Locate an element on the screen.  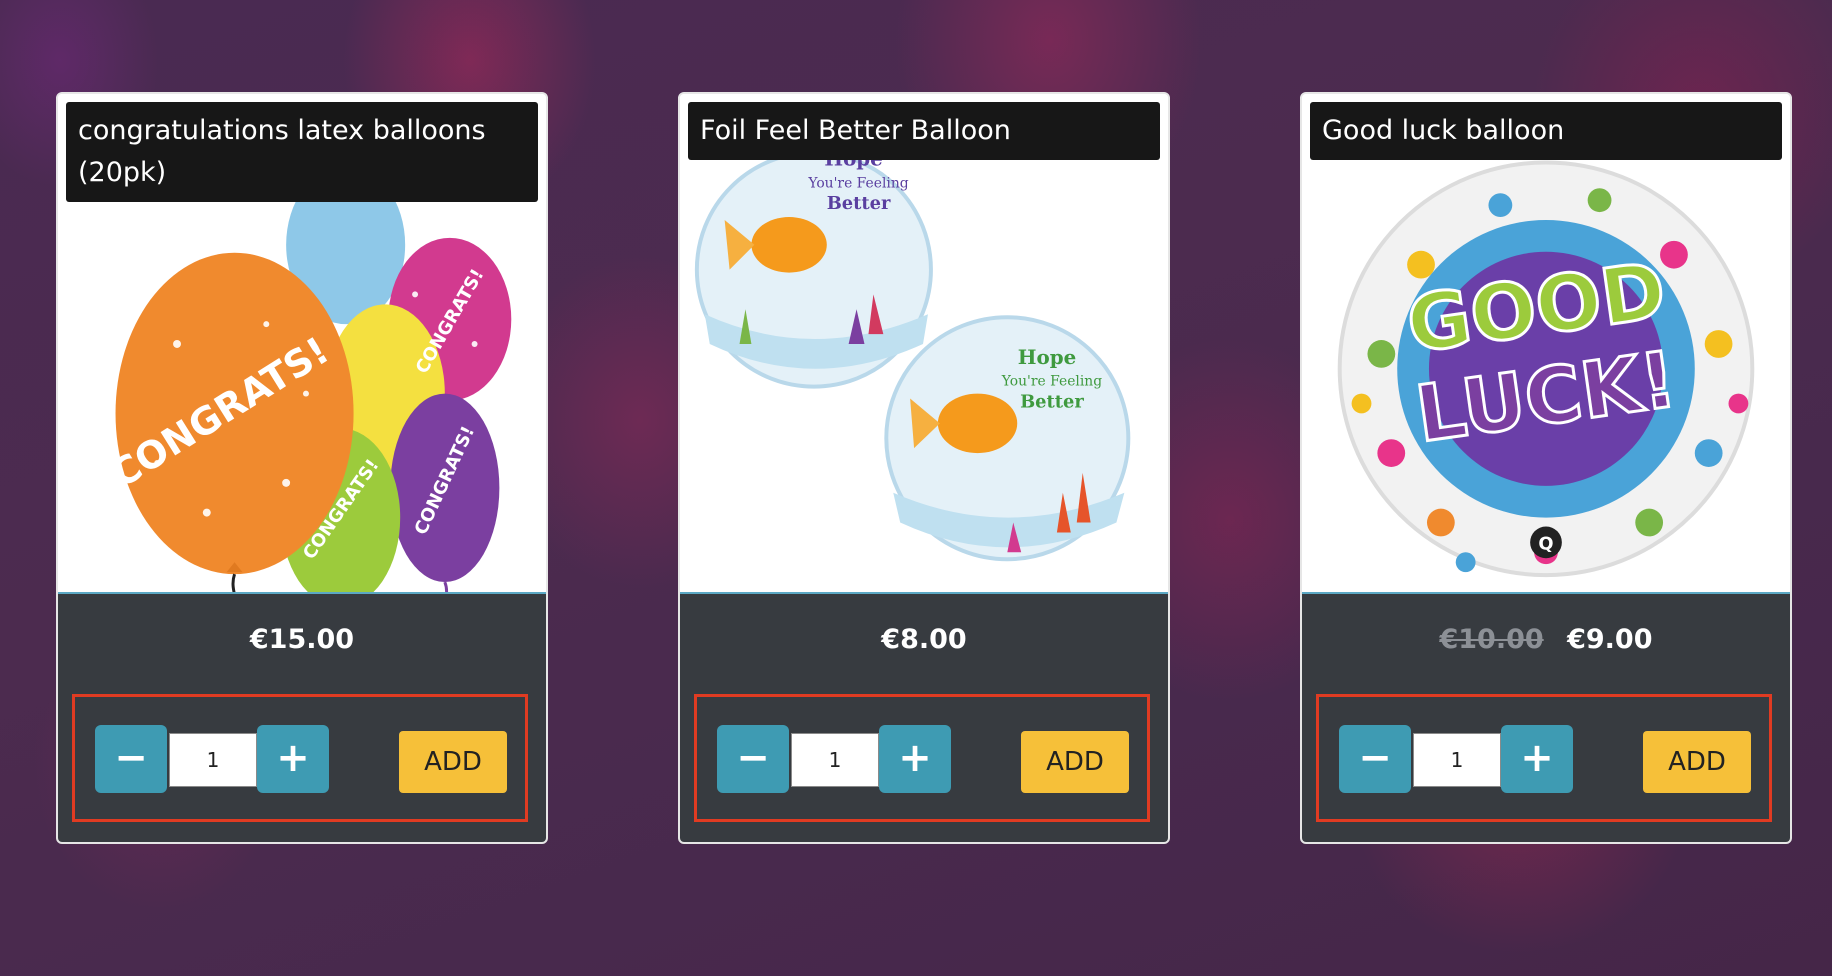
product-title: Foil Feel Better Balloon is located at coordinates (924, 131).